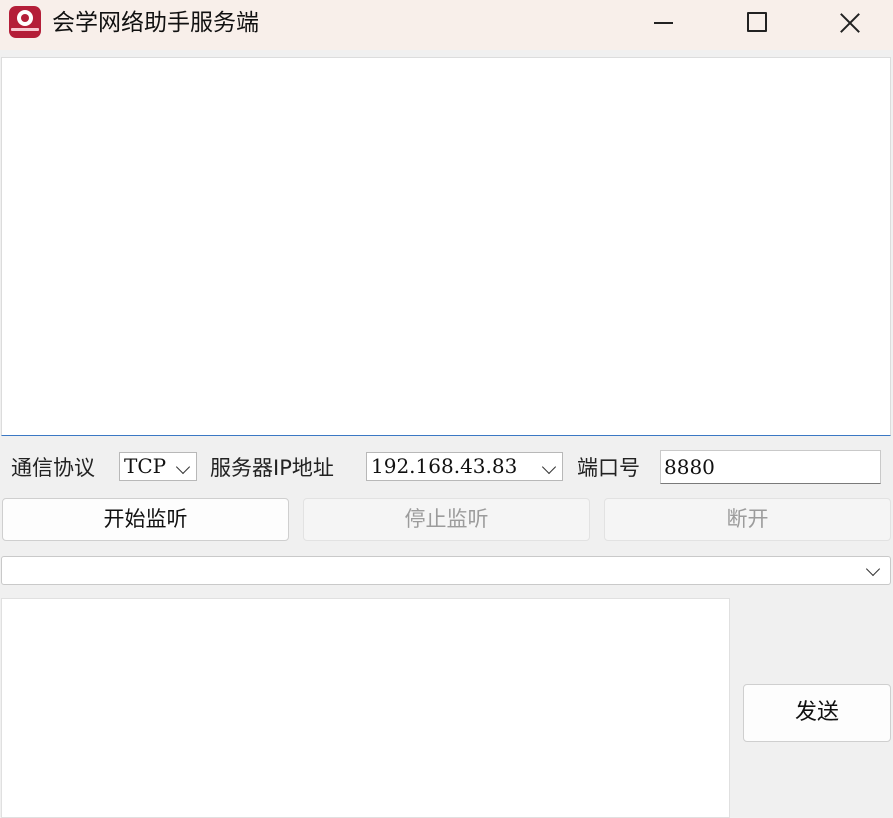 Image resolution: width=893 pixels, height=818 pixels. I want to click on protocol-select: TCP, so click(158, 466).